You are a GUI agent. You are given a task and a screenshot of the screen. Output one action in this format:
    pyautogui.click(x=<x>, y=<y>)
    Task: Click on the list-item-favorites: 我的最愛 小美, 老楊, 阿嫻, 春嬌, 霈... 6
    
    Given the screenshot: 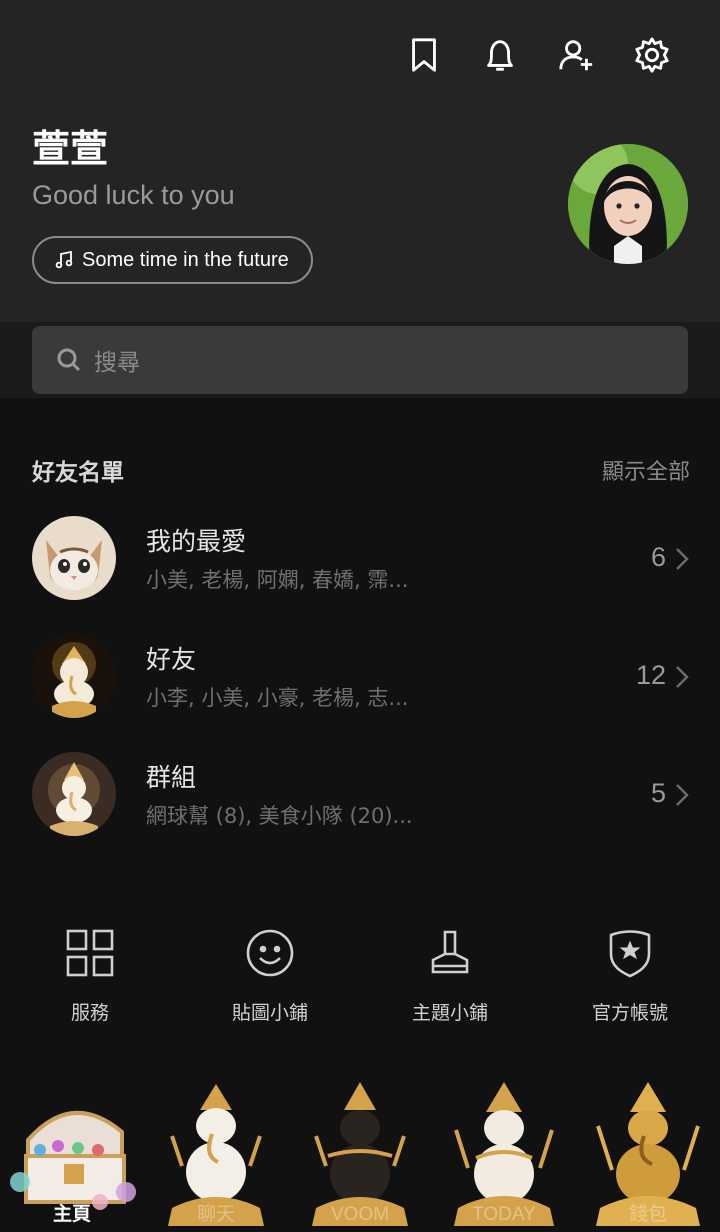 What is the action you would take?
    pyautogui.click(x=360, y=566)
    